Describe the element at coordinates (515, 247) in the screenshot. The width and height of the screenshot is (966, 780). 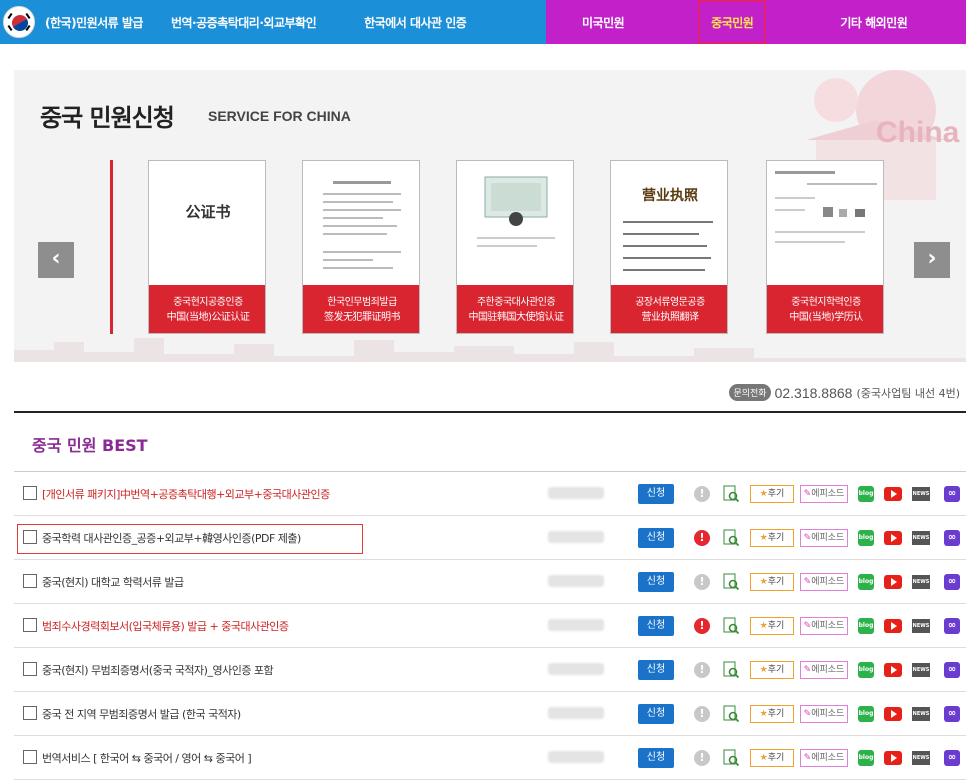
I see `carousel-card-embassy-cert: 주한중국대사관인증 中国驻韩国大使馆认证` at that location.